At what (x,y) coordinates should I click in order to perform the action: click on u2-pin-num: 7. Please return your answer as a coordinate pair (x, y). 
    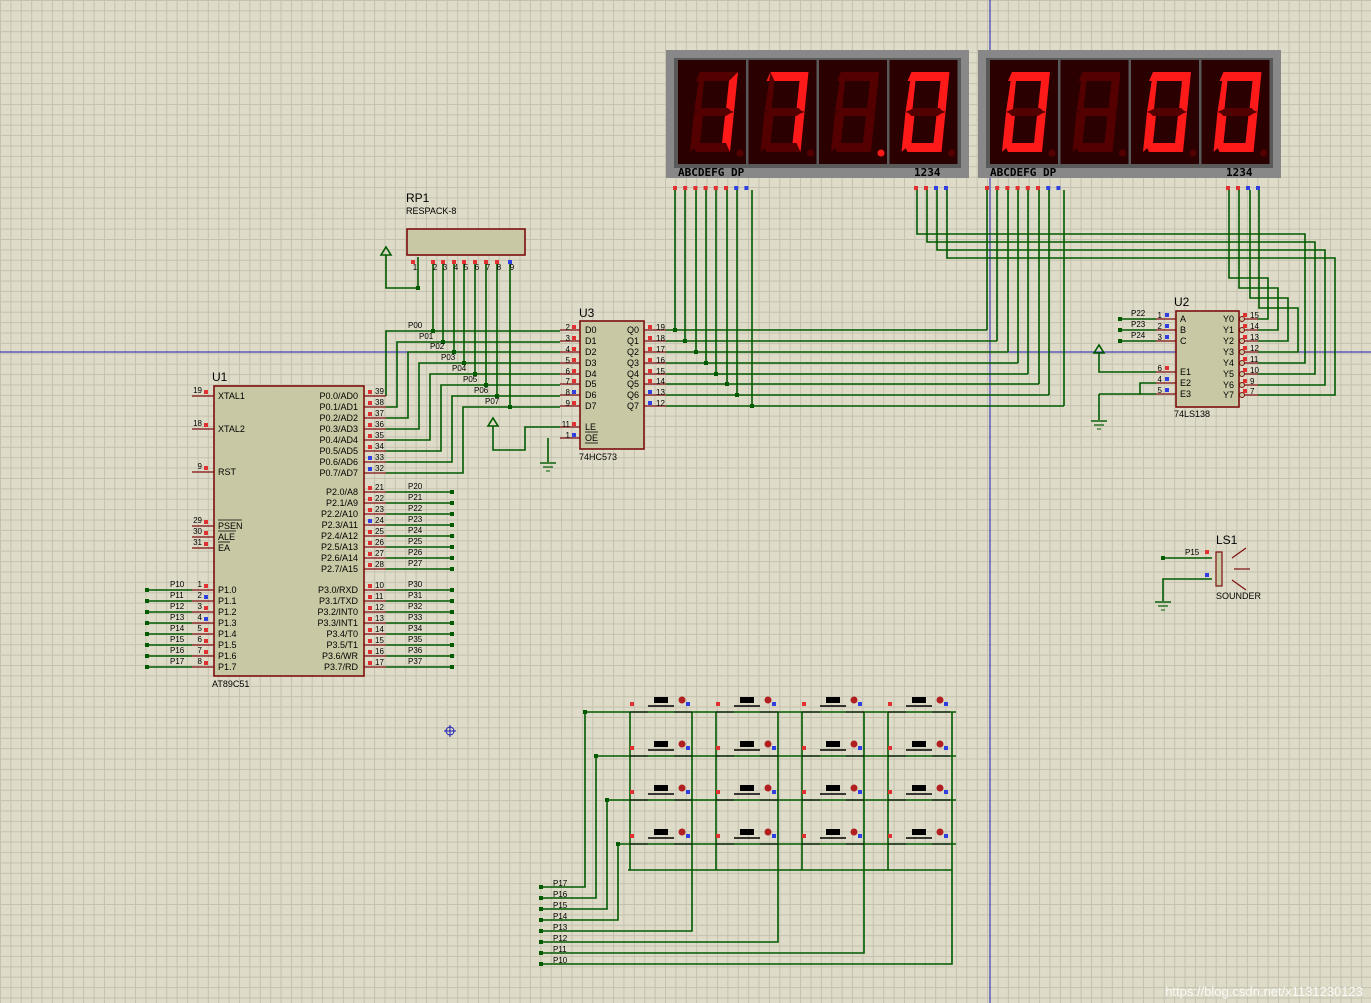
    Looking at the image, I should click on (1252, 391).